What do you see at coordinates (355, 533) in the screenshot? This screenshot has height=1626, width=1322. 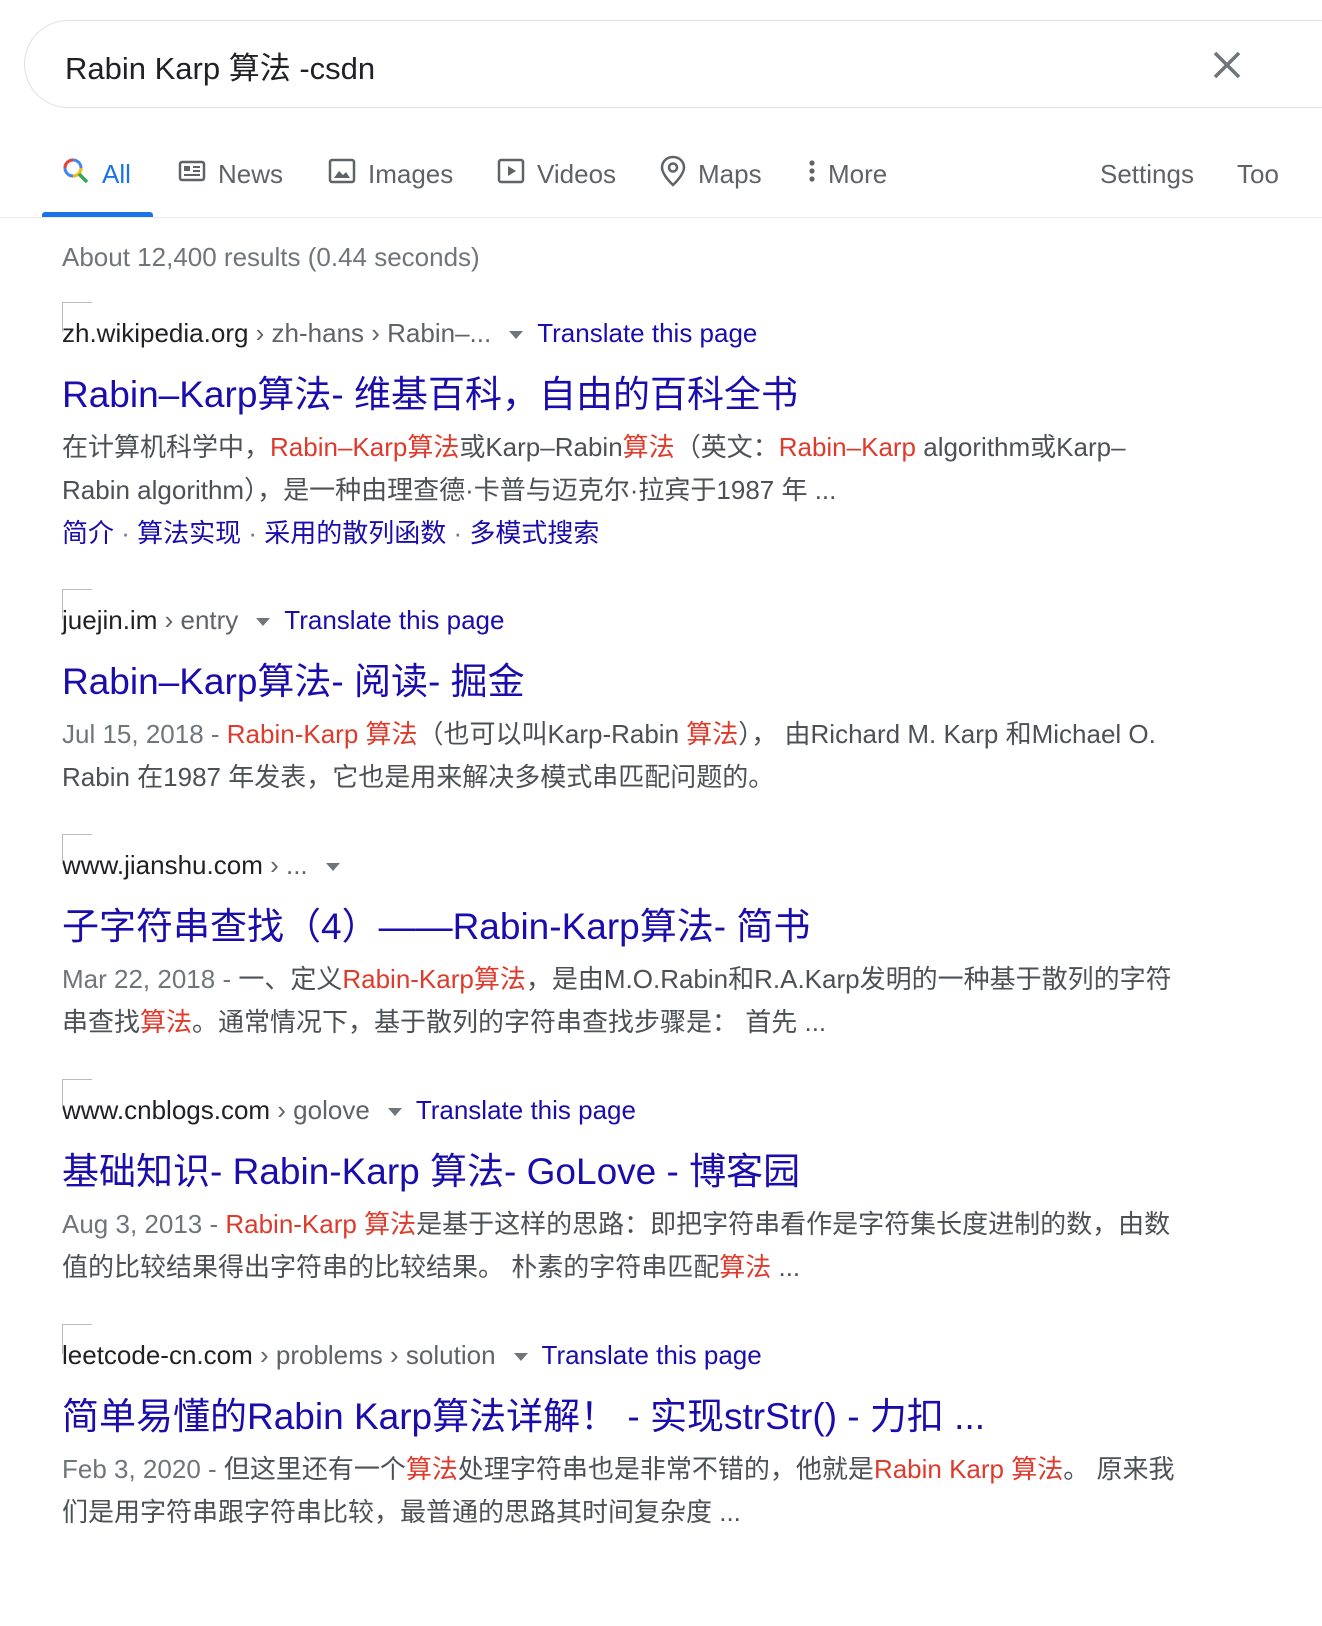 I see `sitelink: 采用的散列函数` at bounding box center [355, 533].